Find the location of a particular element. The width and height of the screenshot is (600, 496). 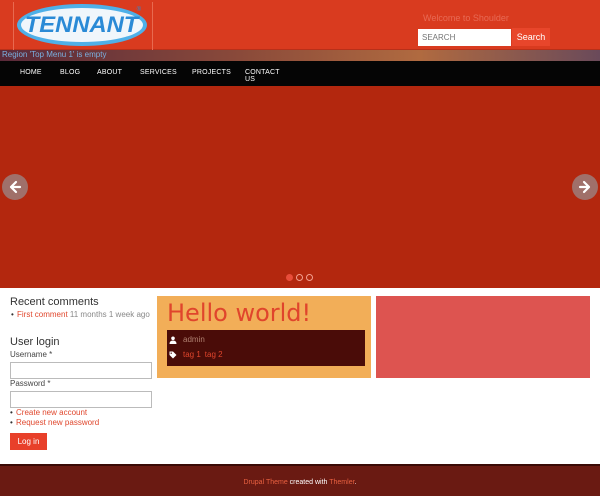

create-account-link: Create new account is located at coordinates (51, 412).